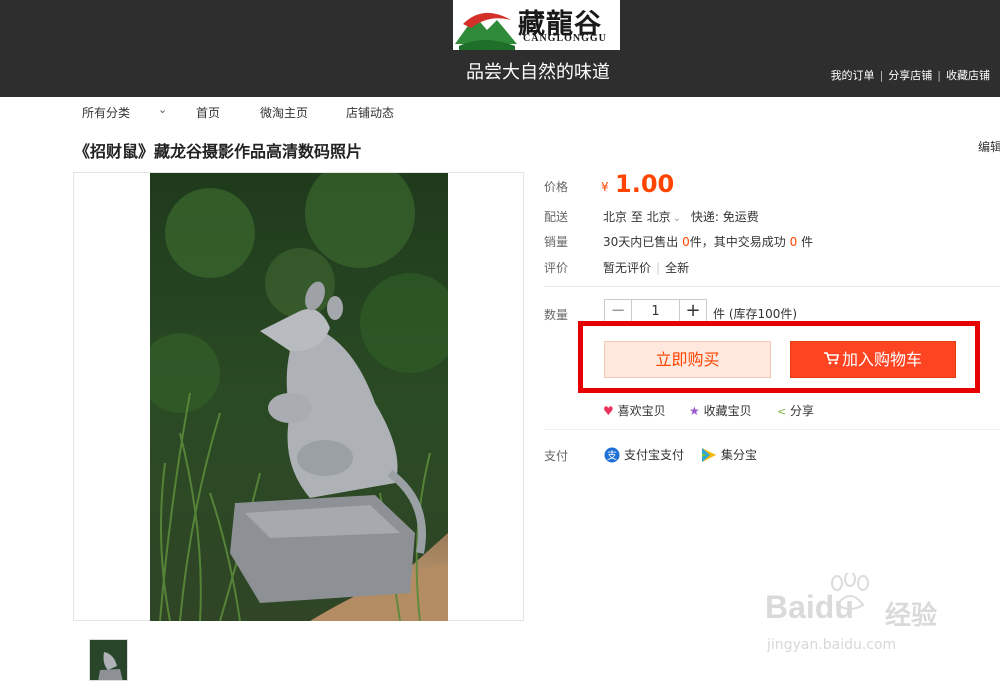 The width and height of the screenshot is (1000, 681). I want to click on review-info: 暂无评价 | 全新, so click(646, 267).